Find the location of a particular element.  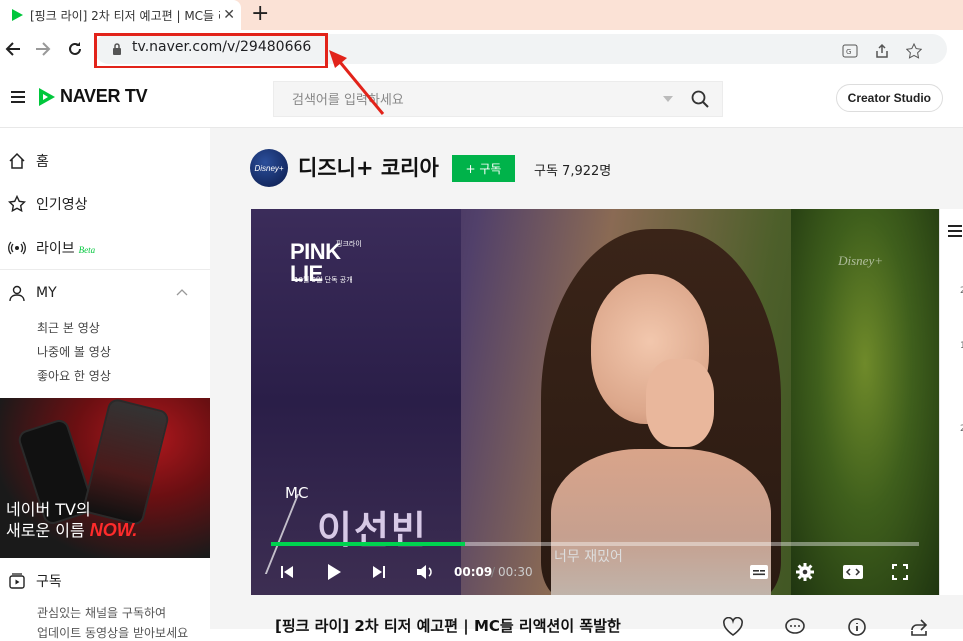

bookmark-star-icon is located at coordinates (914, 51).